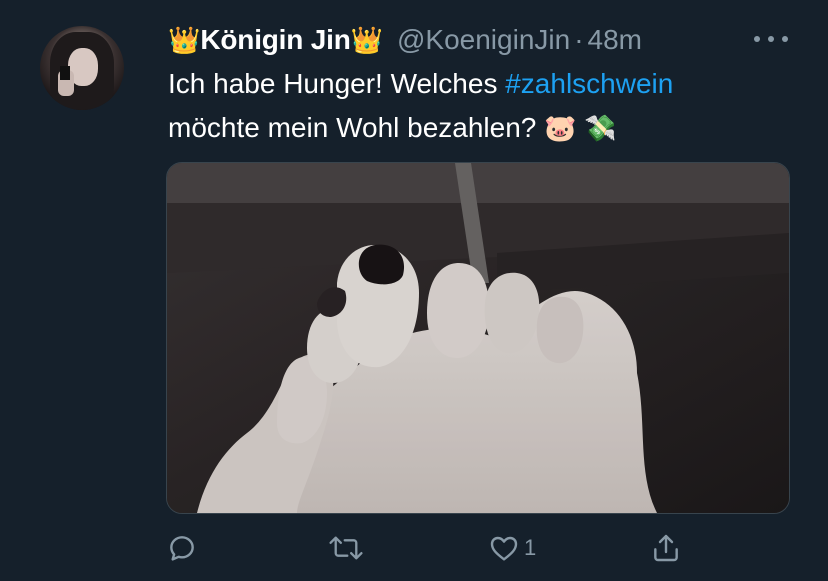  I want to click on hashtag-link: #zahlschwein, so click(589, 83).